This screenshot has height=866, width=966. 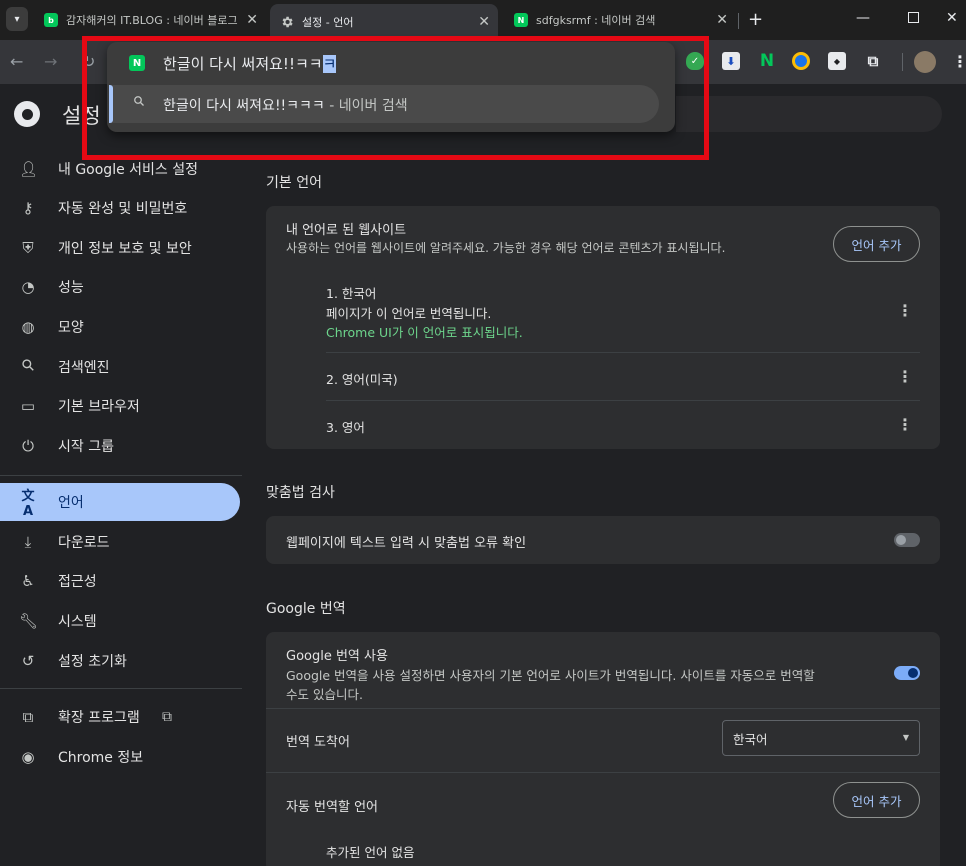 I want to click on sidebar-item-label: 접근성, so click(x=77, y=582).